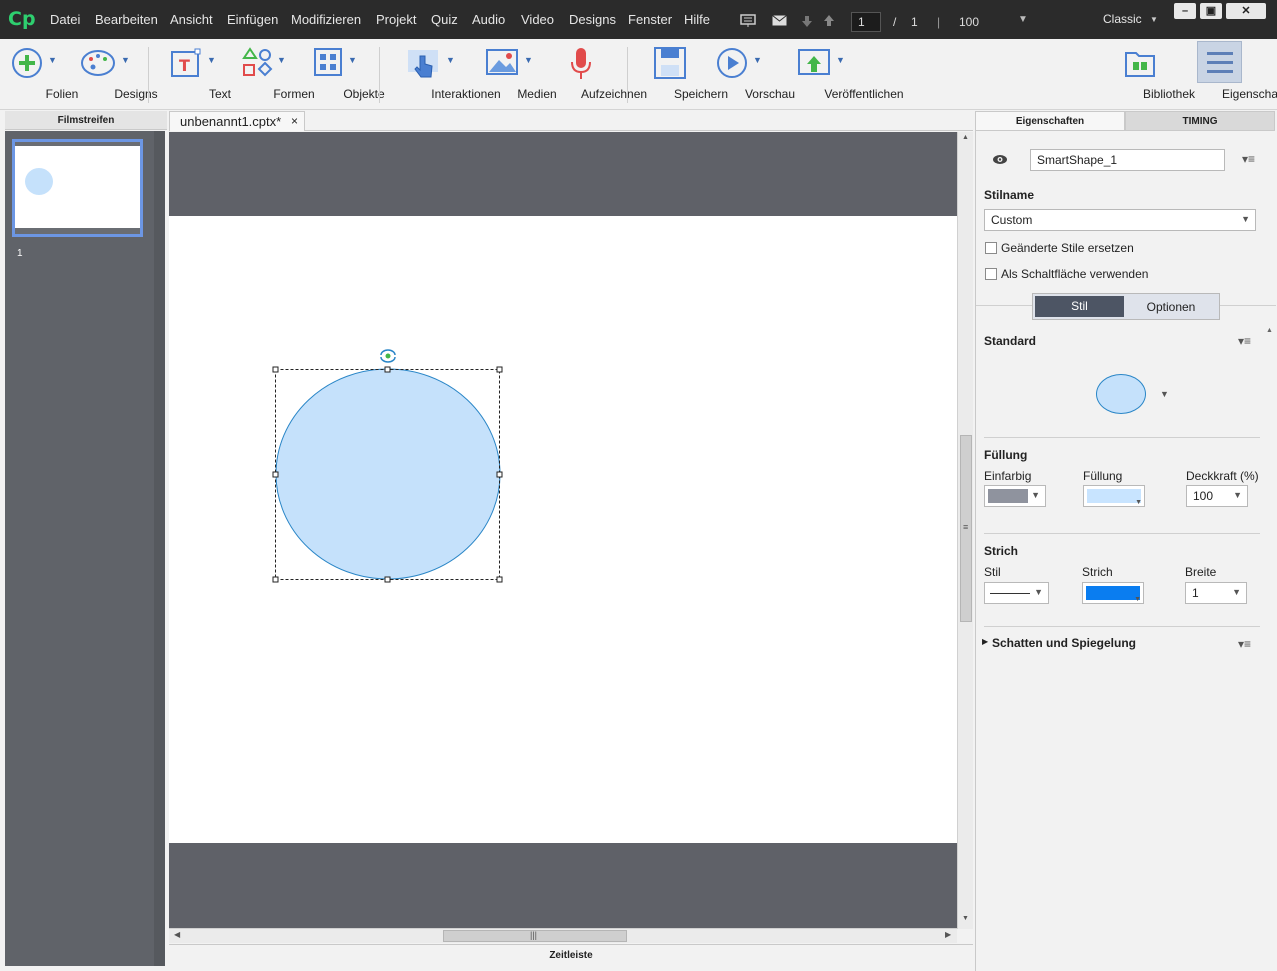  What do you see at coordinates (1269, 330) in the screenshot?
I see `panel-scroll-up-icon: ▲` at bounding box center [1269, 330].